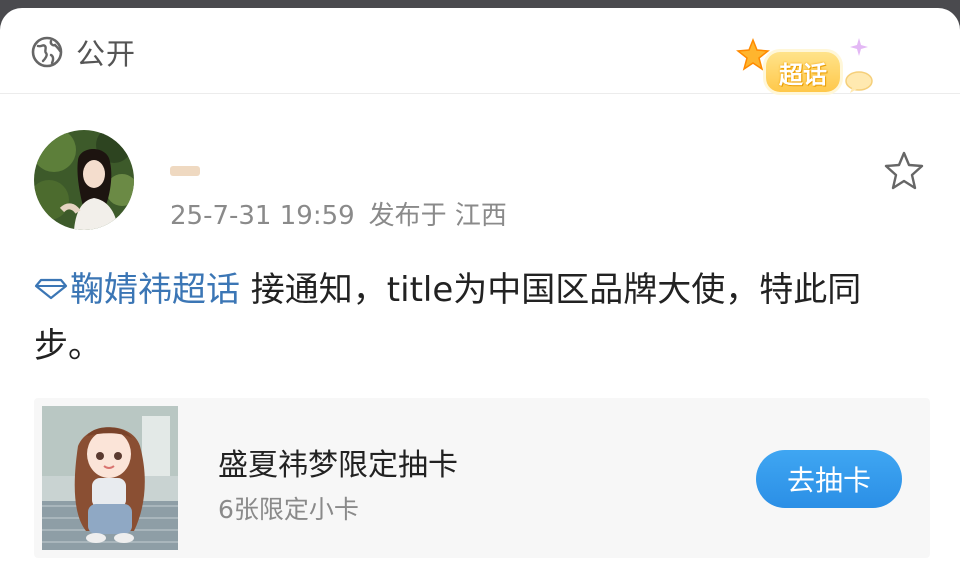 The width and height of the screenshot is (960, 576). I want to click on card-subtitle: 6张限定小卡, so click(288, 509).